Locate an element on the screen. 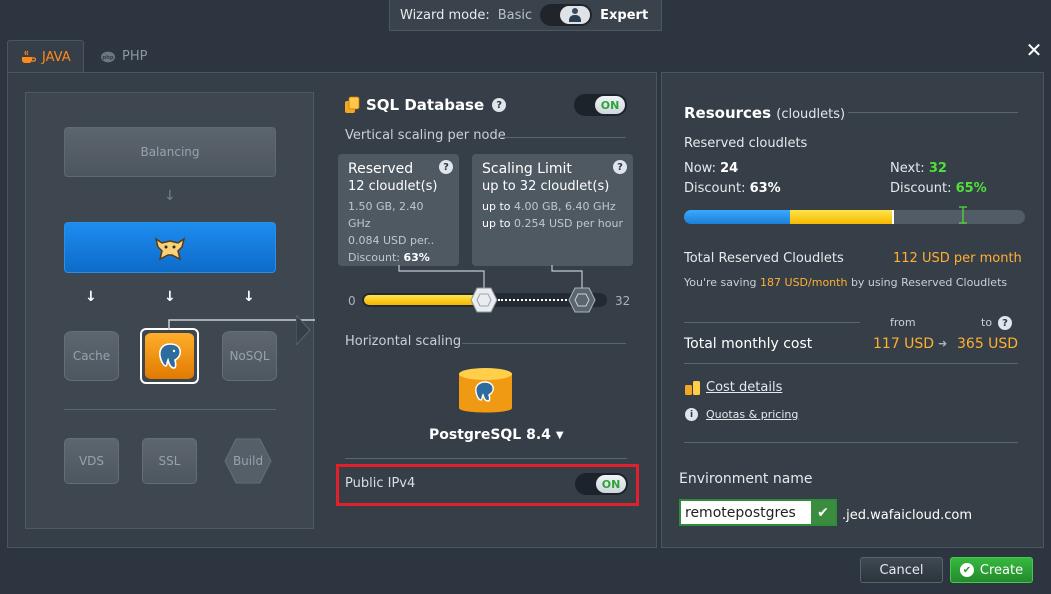  tomcat-icon is located at coordinates (170, 248).